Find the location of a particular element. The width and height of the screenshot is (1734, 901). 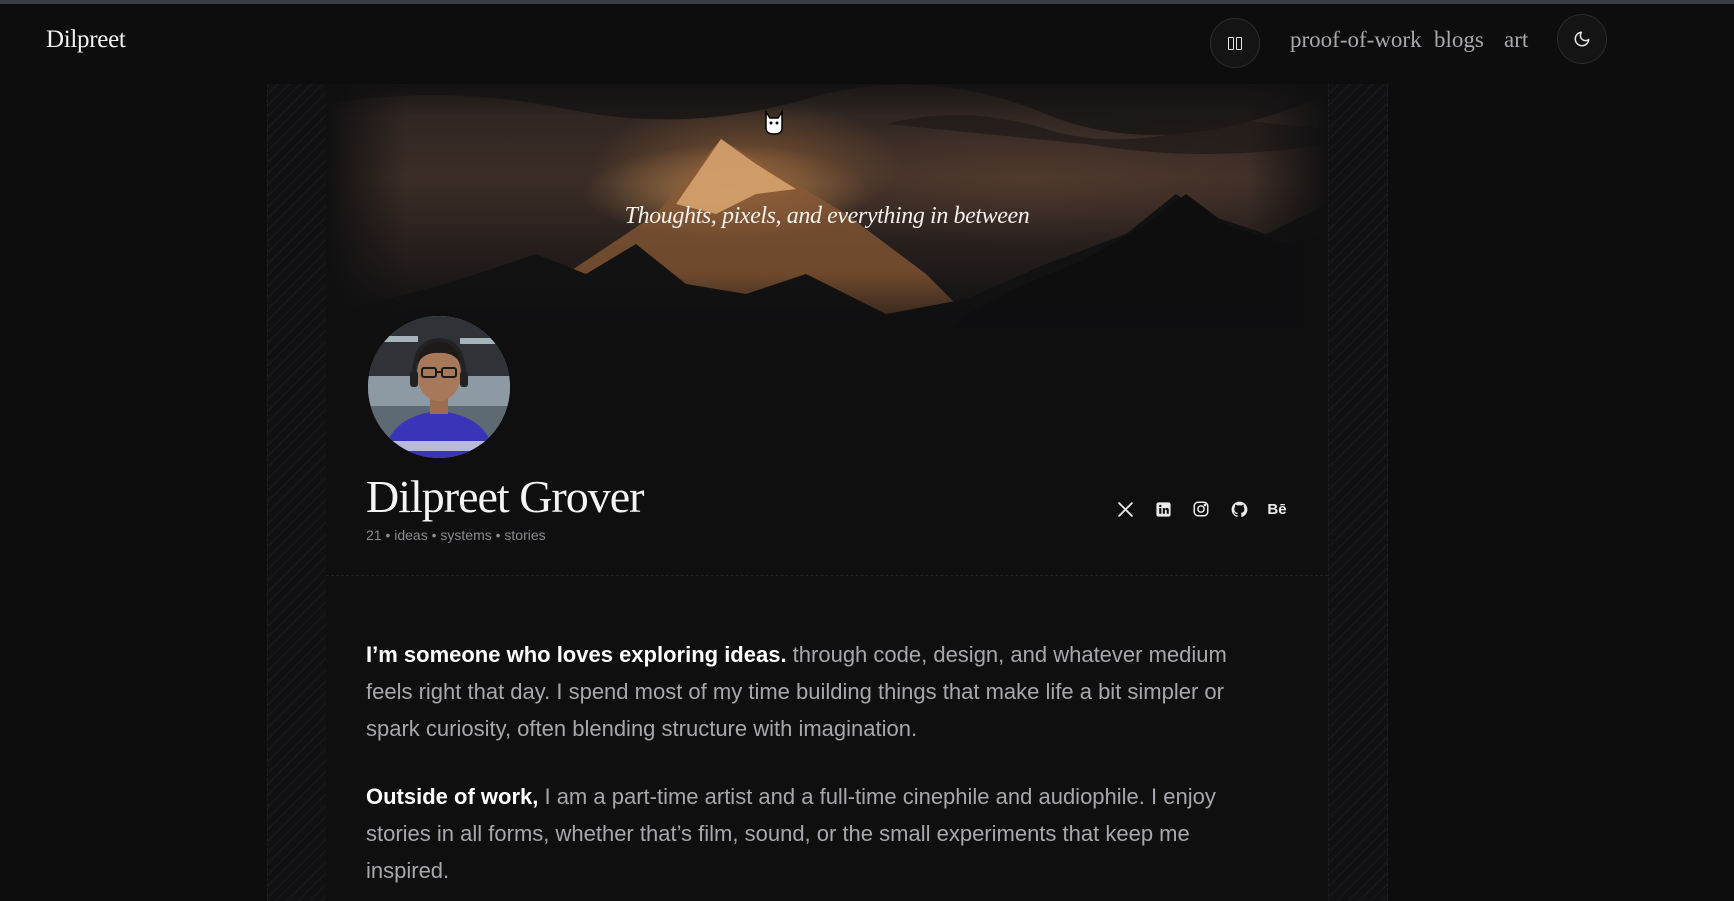

behance-icon: Bē is located at coordinates (1277, 509).